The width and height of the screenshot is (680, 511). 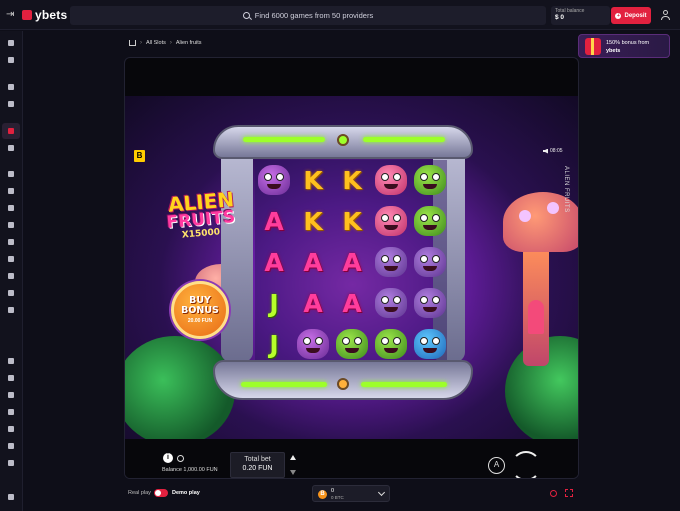 I want to click on deposit-label: Deposit, so click(x=635, y=15).